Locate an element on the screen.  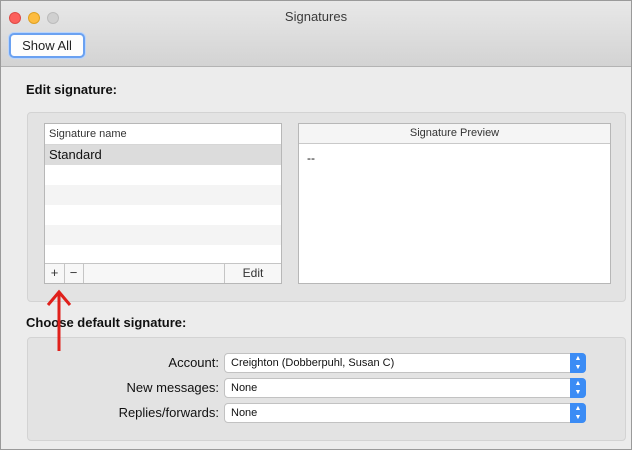
replies-forwards-select: None ▲ ▼ is located at coordinates (405, 413).